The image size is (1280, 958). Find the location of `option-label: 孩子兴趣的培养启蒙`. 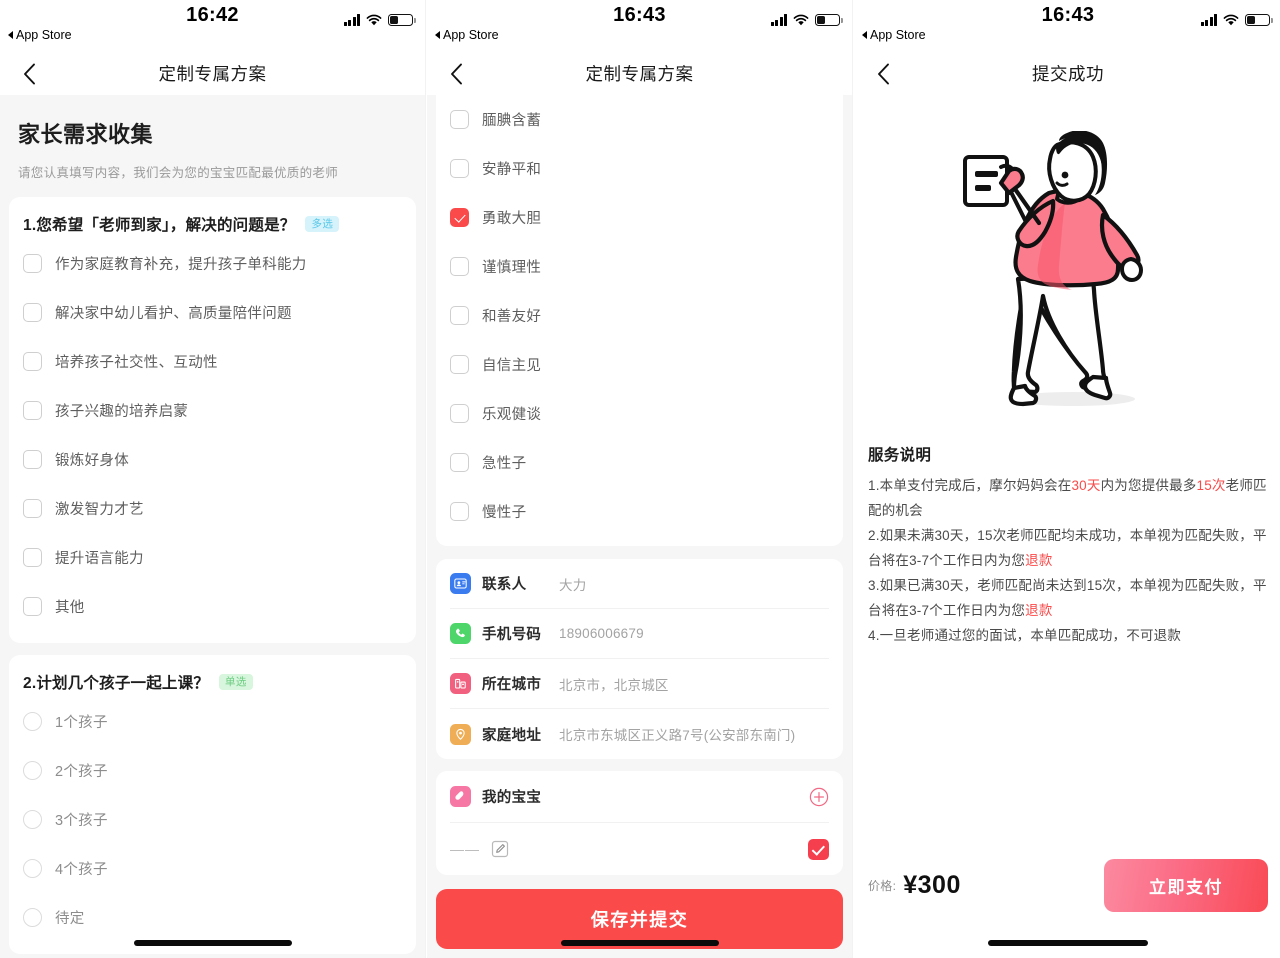

option-label: 孩子兴趣的培养启蒙 is located at coordinates (122, 412).